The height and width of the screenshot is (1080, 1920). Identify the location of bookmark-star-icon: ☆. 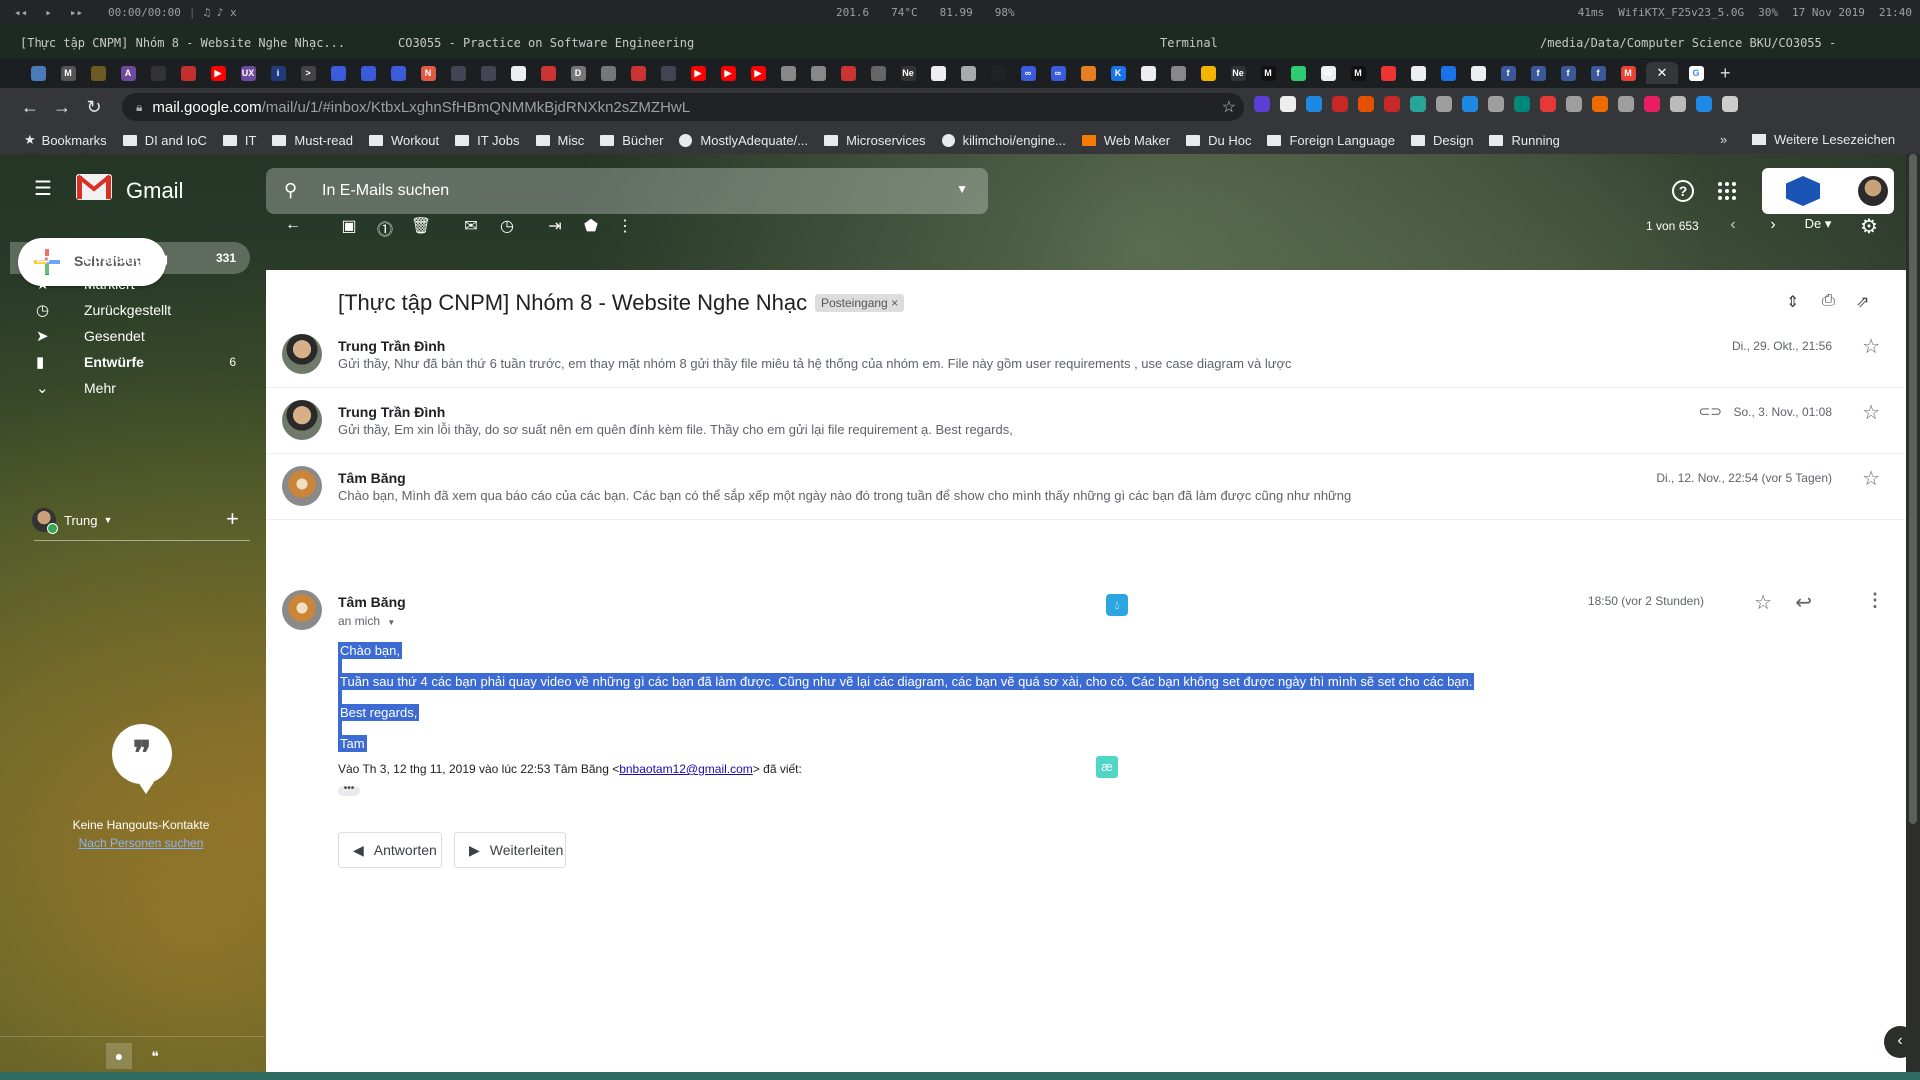
(1229, 107).